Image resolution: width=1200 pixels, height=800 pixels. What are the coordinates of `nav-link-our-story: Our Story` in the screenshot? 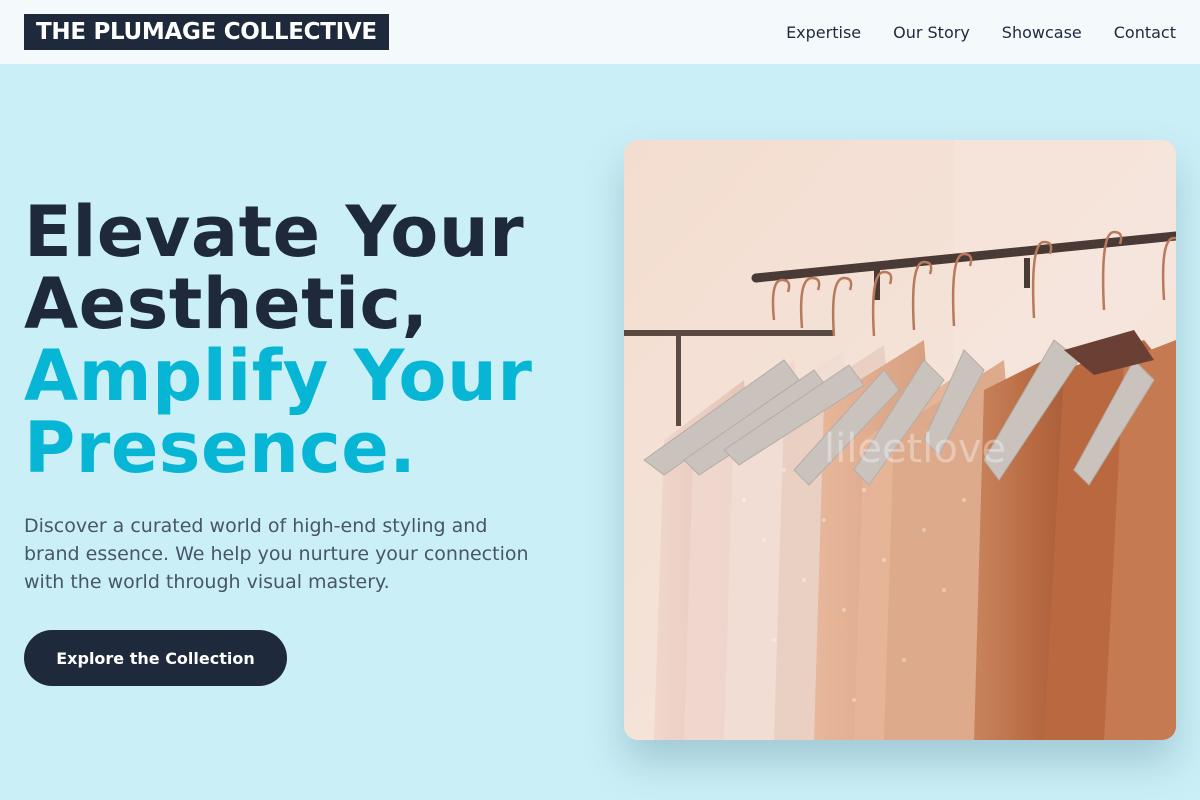 It's located at (931, 32).